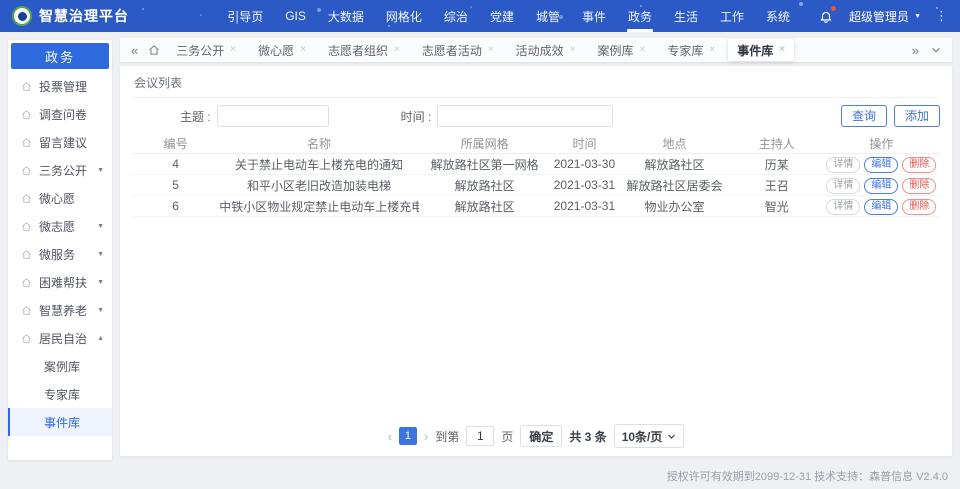  Describe the element at coordinates (206, 50) in the screenshot. I see `tab-sanwugongkai: 三务公开 ×` at that location.